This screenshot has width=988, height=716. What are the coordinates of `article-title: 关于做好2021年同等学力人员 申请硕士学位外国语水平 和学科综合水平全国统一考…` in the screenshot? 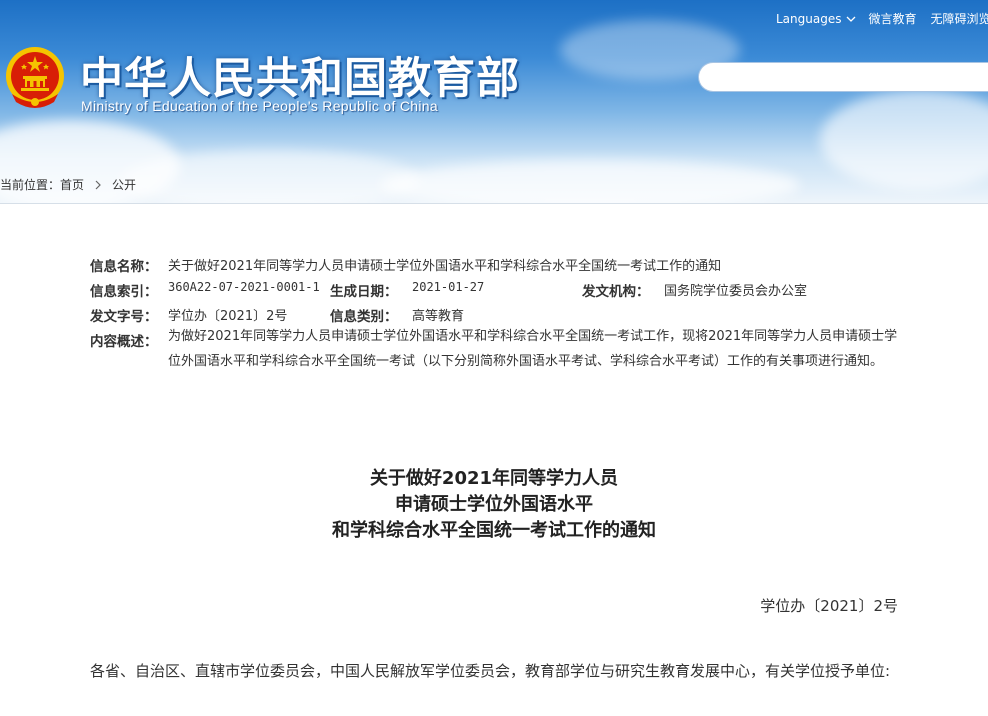 It's located at (494, 505).